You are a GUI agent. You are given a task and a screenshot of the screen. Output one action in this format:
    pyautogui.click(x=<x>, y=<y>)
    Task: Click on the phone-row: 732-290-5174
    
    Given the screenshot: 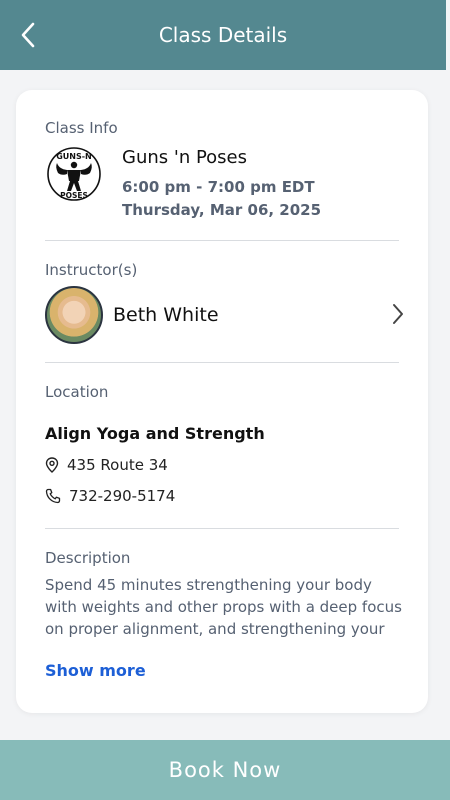 What is the action you would take?
    pyautogui.click(x=110, y=496)
    